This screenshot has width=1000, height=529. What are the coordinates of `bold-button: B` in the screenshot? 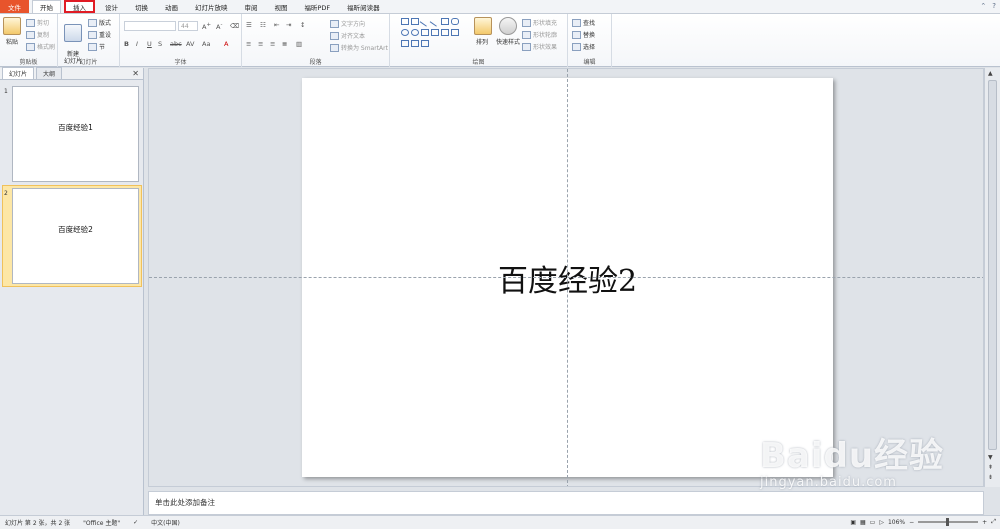 It's located at (126, 44).